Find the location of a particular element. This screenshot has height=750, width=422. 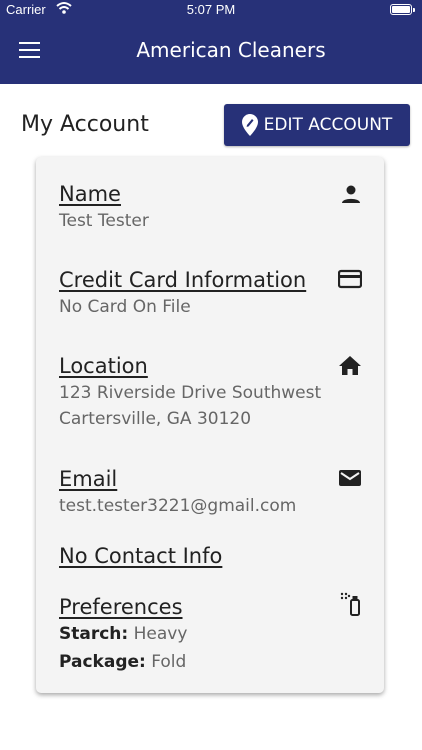

page-title: My Account is located at coordinates (85, 124).